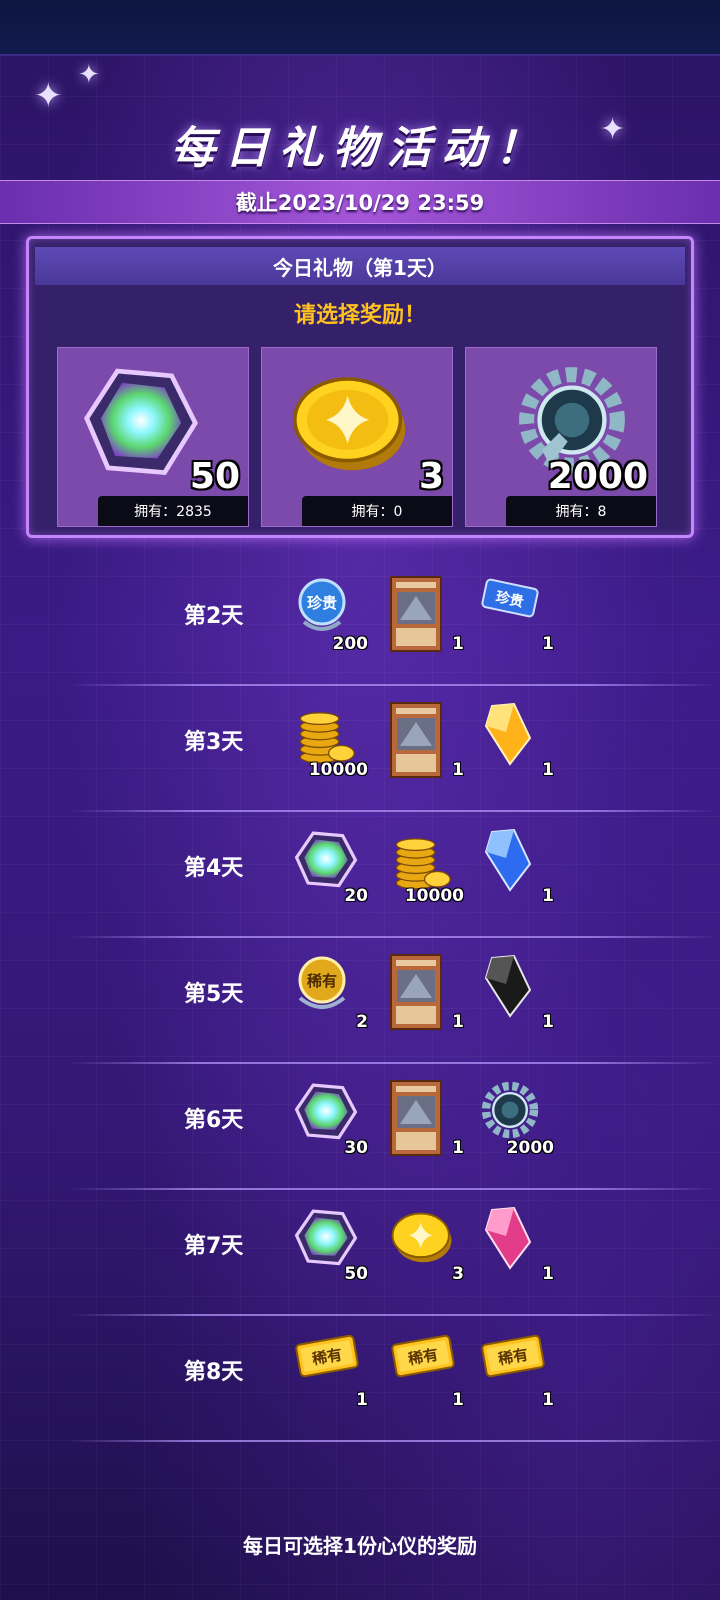 Image resolution: width=720 pixels, height=1600 pixels. I want to click on reward-count: 2, so click(362, 1022).